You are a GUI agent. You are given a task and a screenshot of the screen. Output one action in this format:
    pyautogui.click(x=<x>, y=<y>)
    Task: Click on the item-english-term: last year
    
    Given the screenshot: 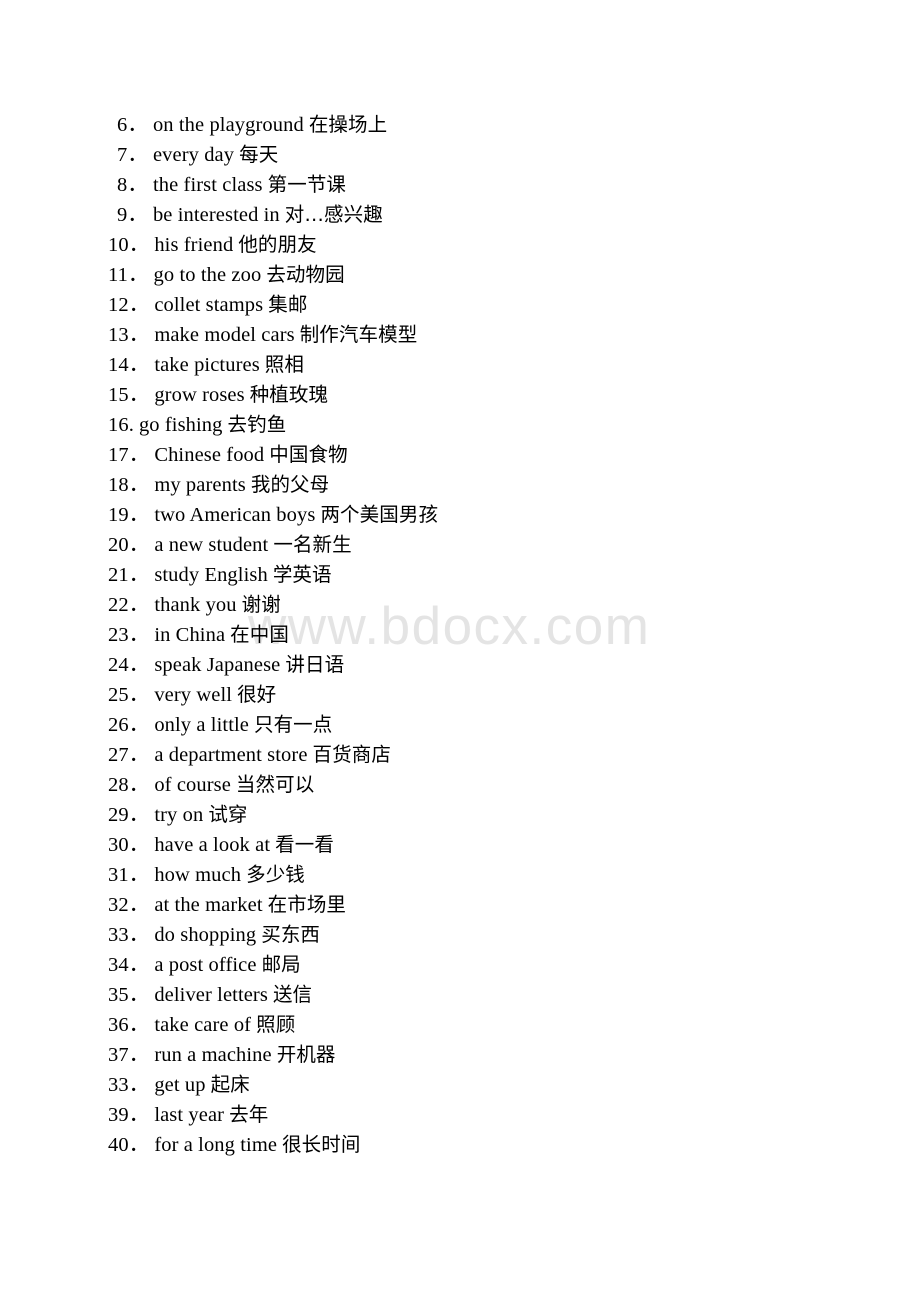 What is the action you would take?
    pyautogui.click(x=189, y=1115)
    